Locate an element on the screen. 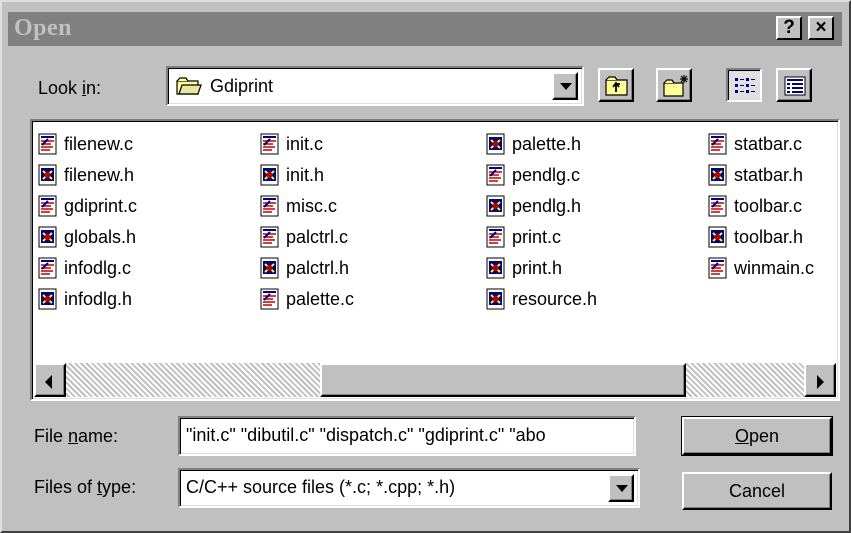  file-item: infodlg.h is located at coordinates (85, 299).